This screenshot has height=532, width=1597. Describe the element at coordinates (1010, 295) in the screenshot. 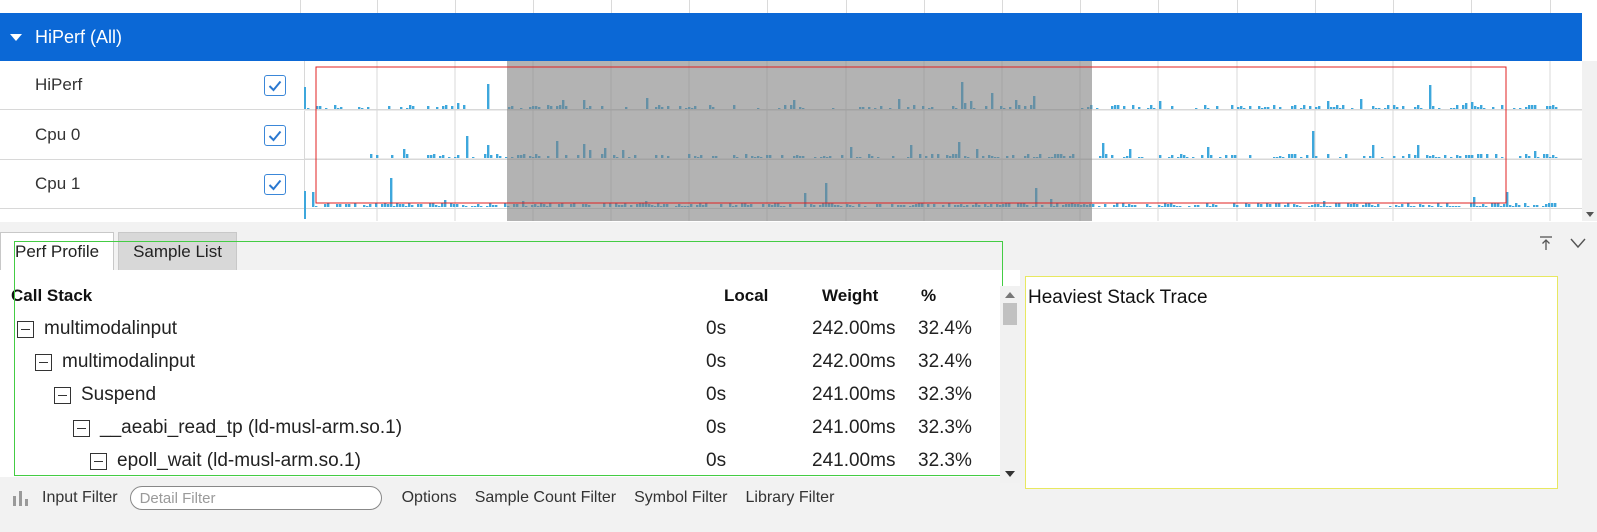

I see `scroll-up-icon` at that location.